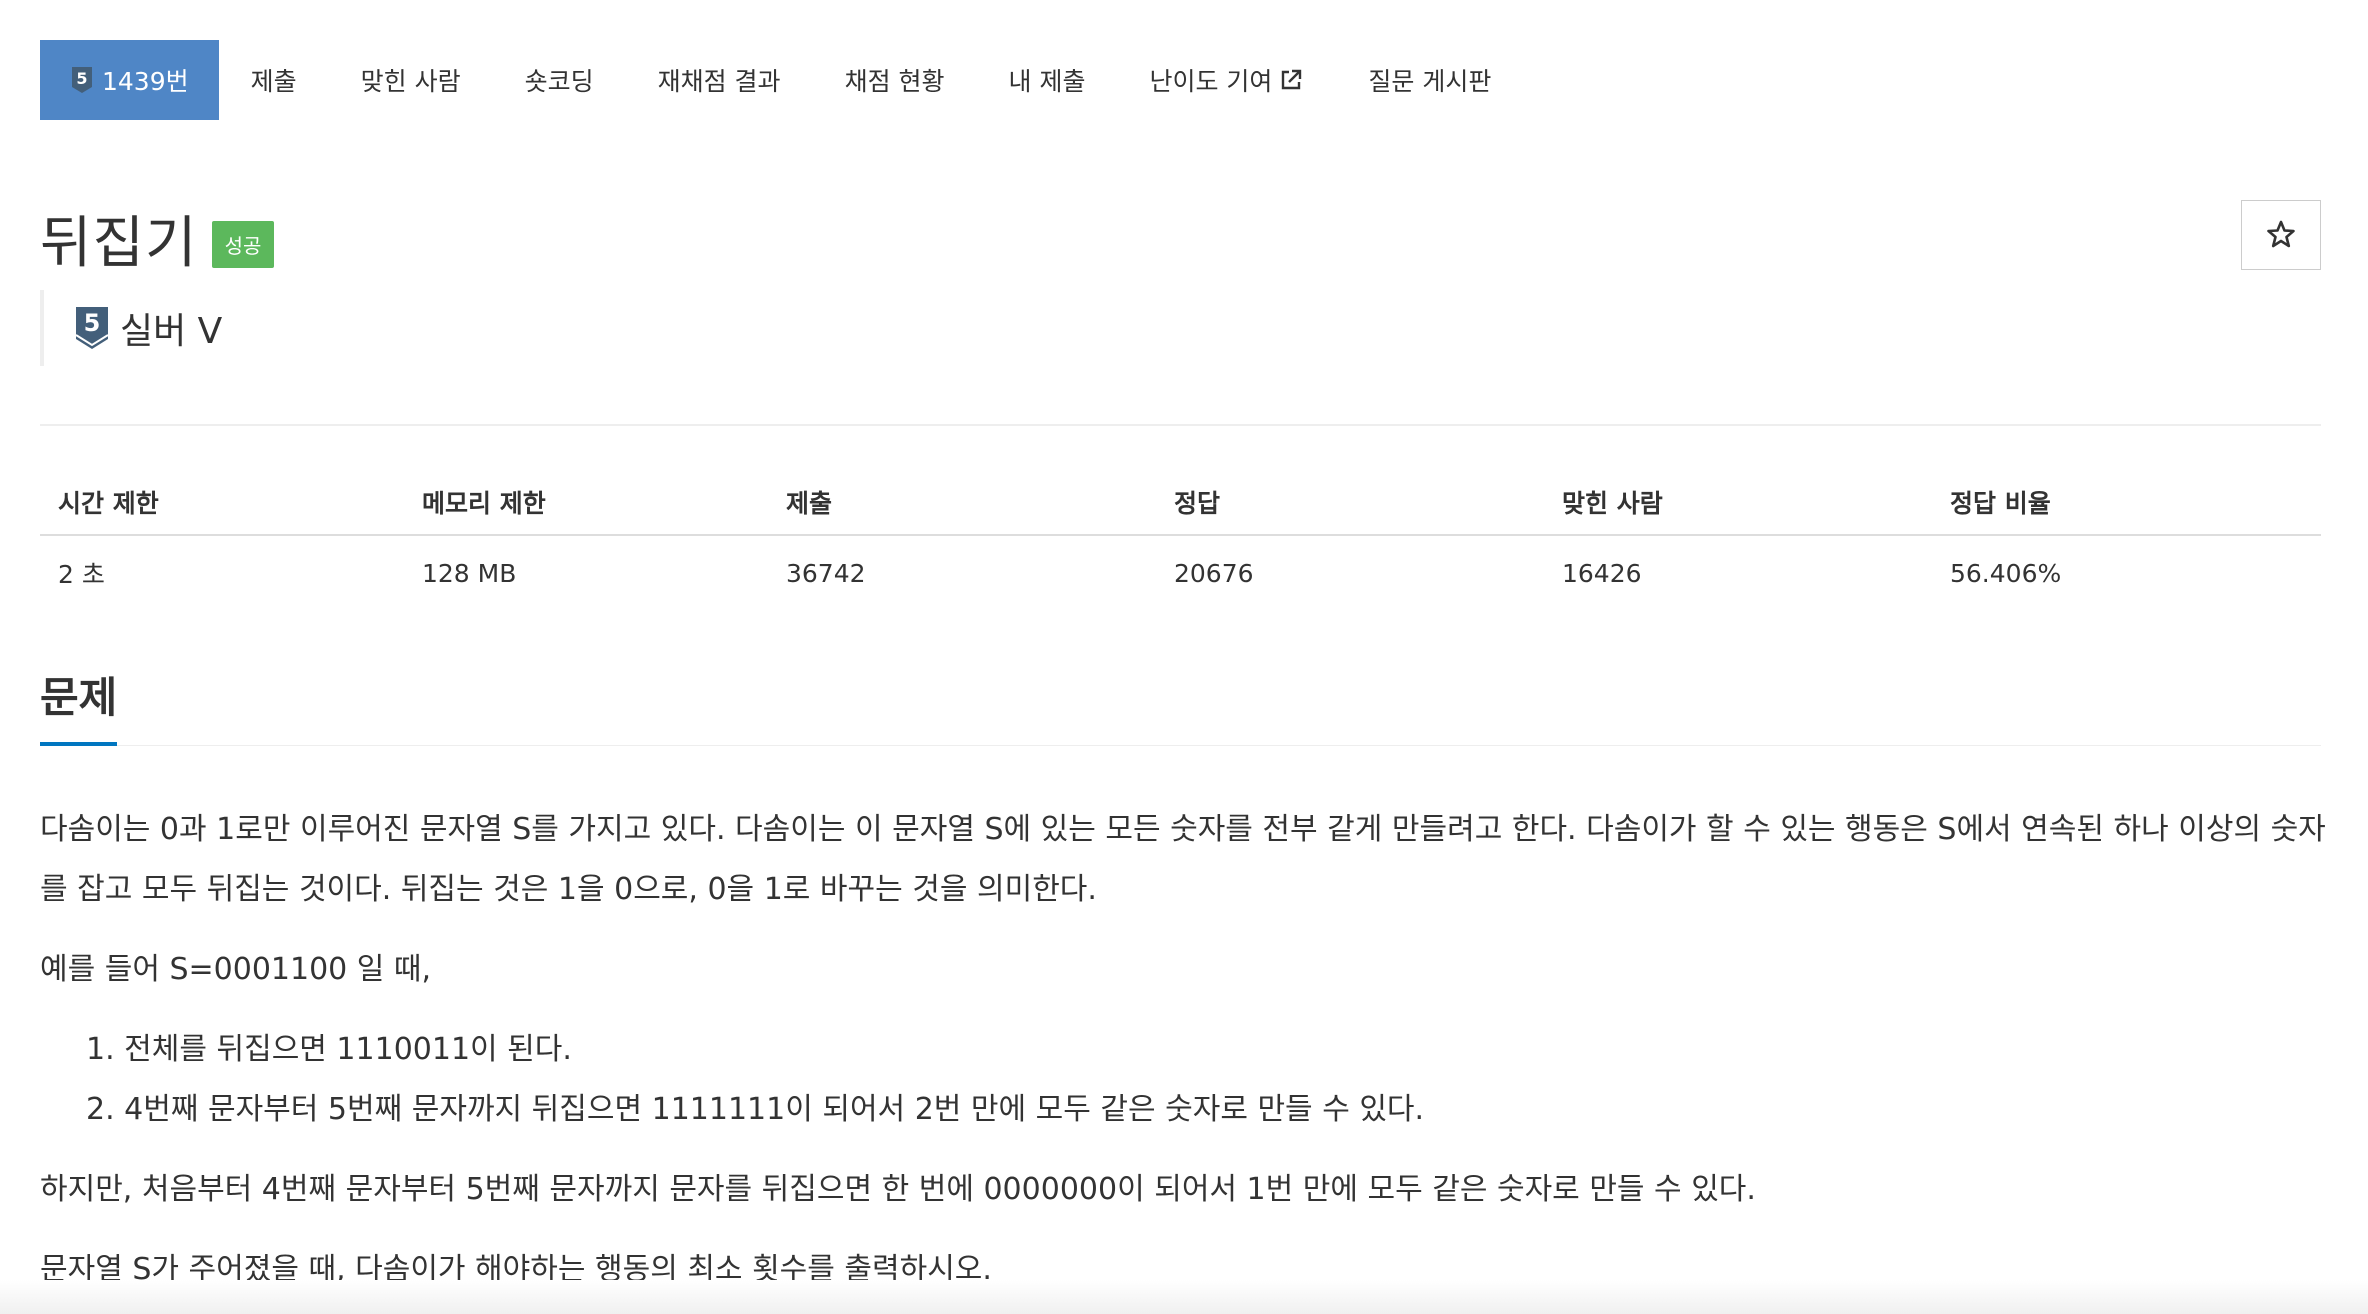  I want to click on favorite-button, so click(2281, 235).